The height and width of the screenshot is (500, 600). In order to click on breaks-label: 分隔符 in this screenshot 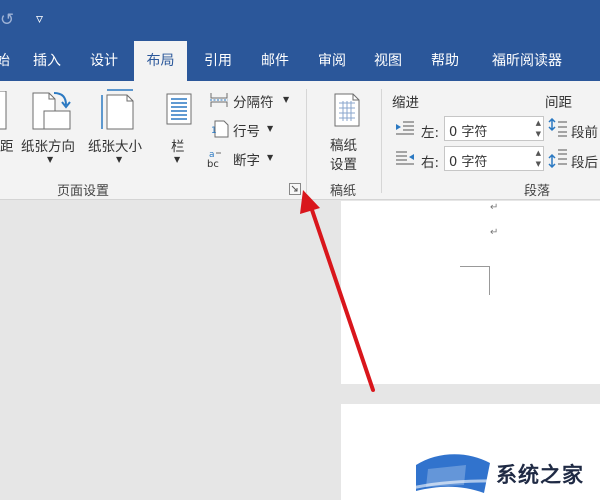, I will do `click(253, 103)`.